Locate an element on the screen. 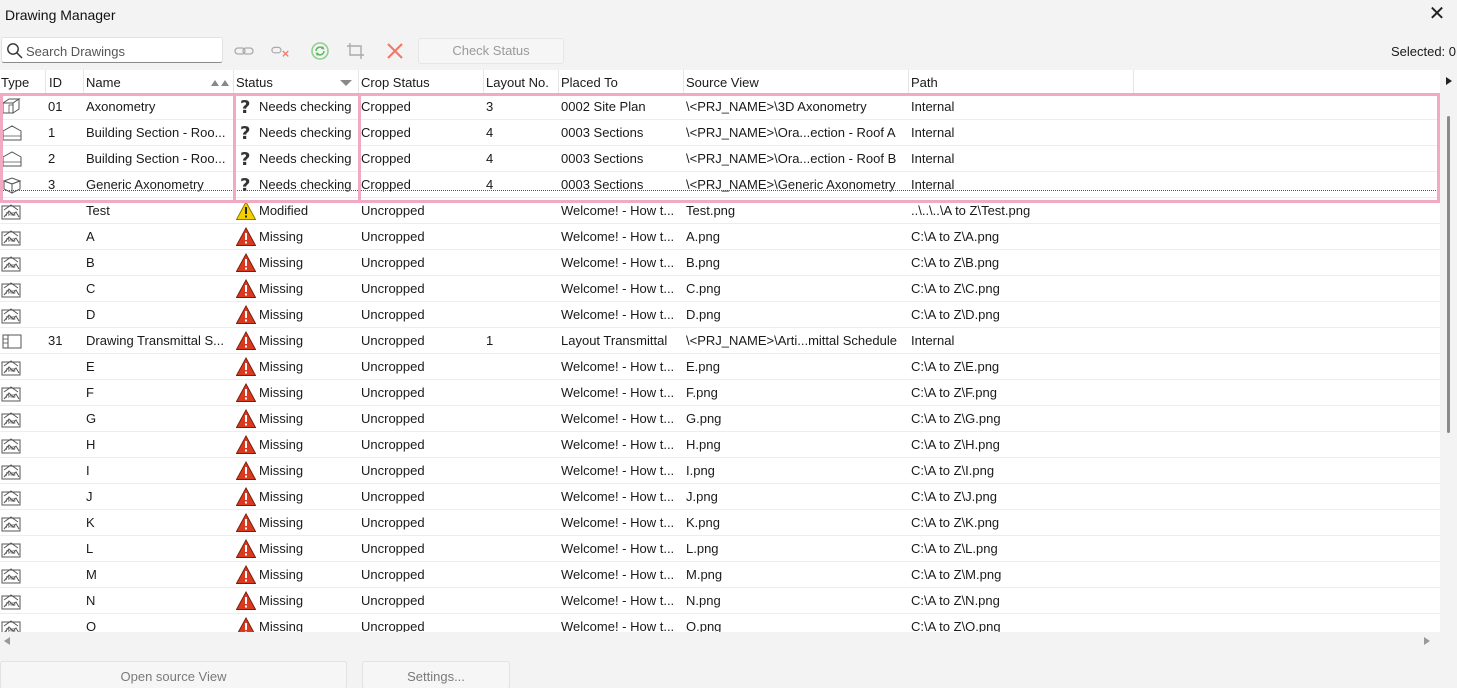  column-header-type: Type is located at coordinates (23, 82).